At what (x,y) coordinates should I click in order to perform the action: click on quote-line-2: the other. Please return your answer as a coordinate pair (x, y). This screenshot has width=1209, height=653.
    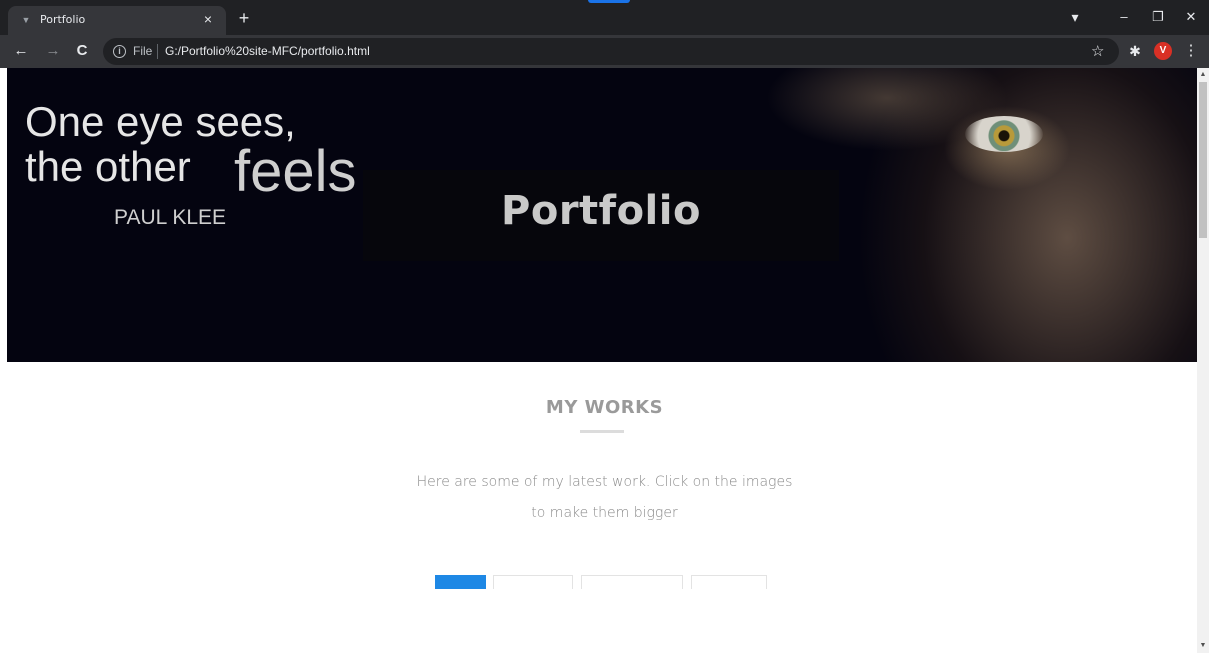
    Looking at the image, I should click on (108, 166).